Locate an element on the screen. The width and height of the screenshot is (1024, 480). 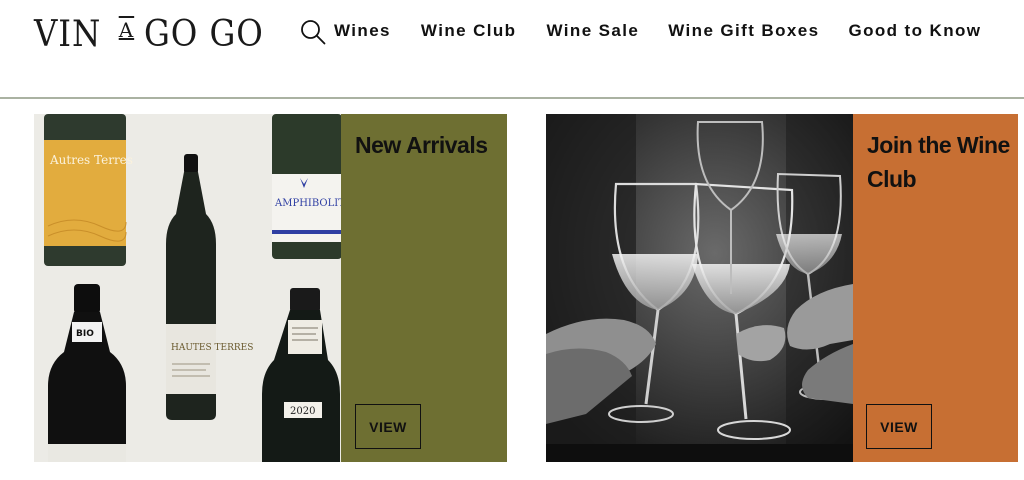
logo-text-vin: VIN is located at coordinates (68, 34).